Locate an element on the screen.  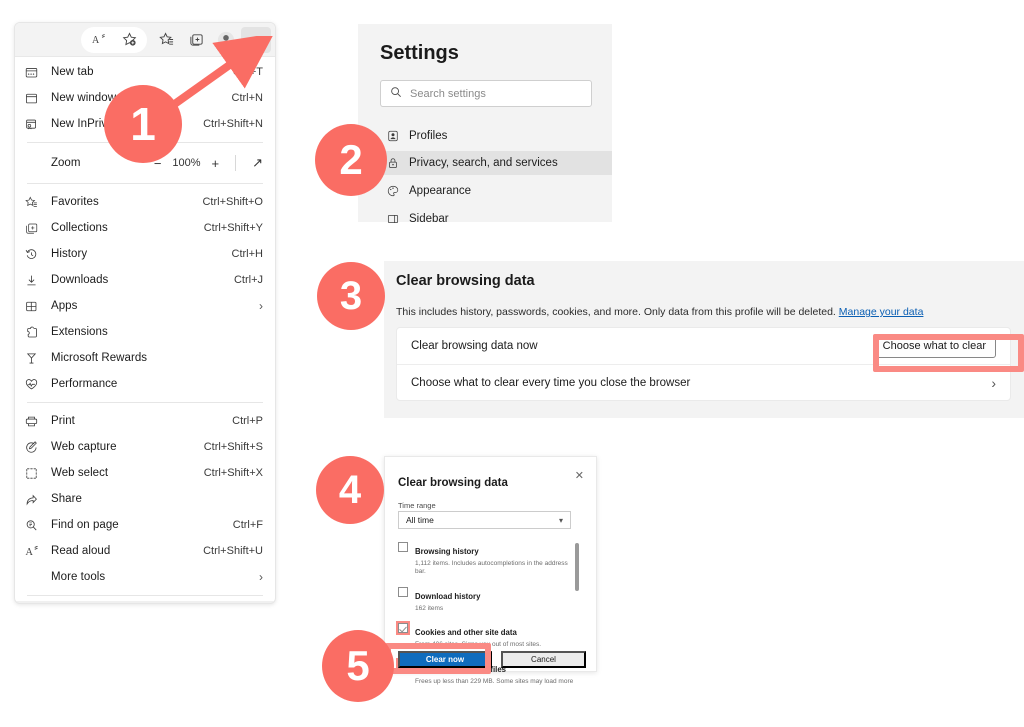
option-label: Download history is located at coordinates (448, 596).